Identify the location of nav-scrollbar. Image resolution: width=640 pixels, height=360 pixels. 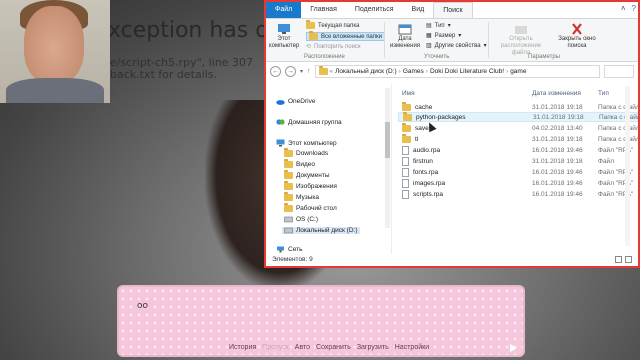
(387, 158).